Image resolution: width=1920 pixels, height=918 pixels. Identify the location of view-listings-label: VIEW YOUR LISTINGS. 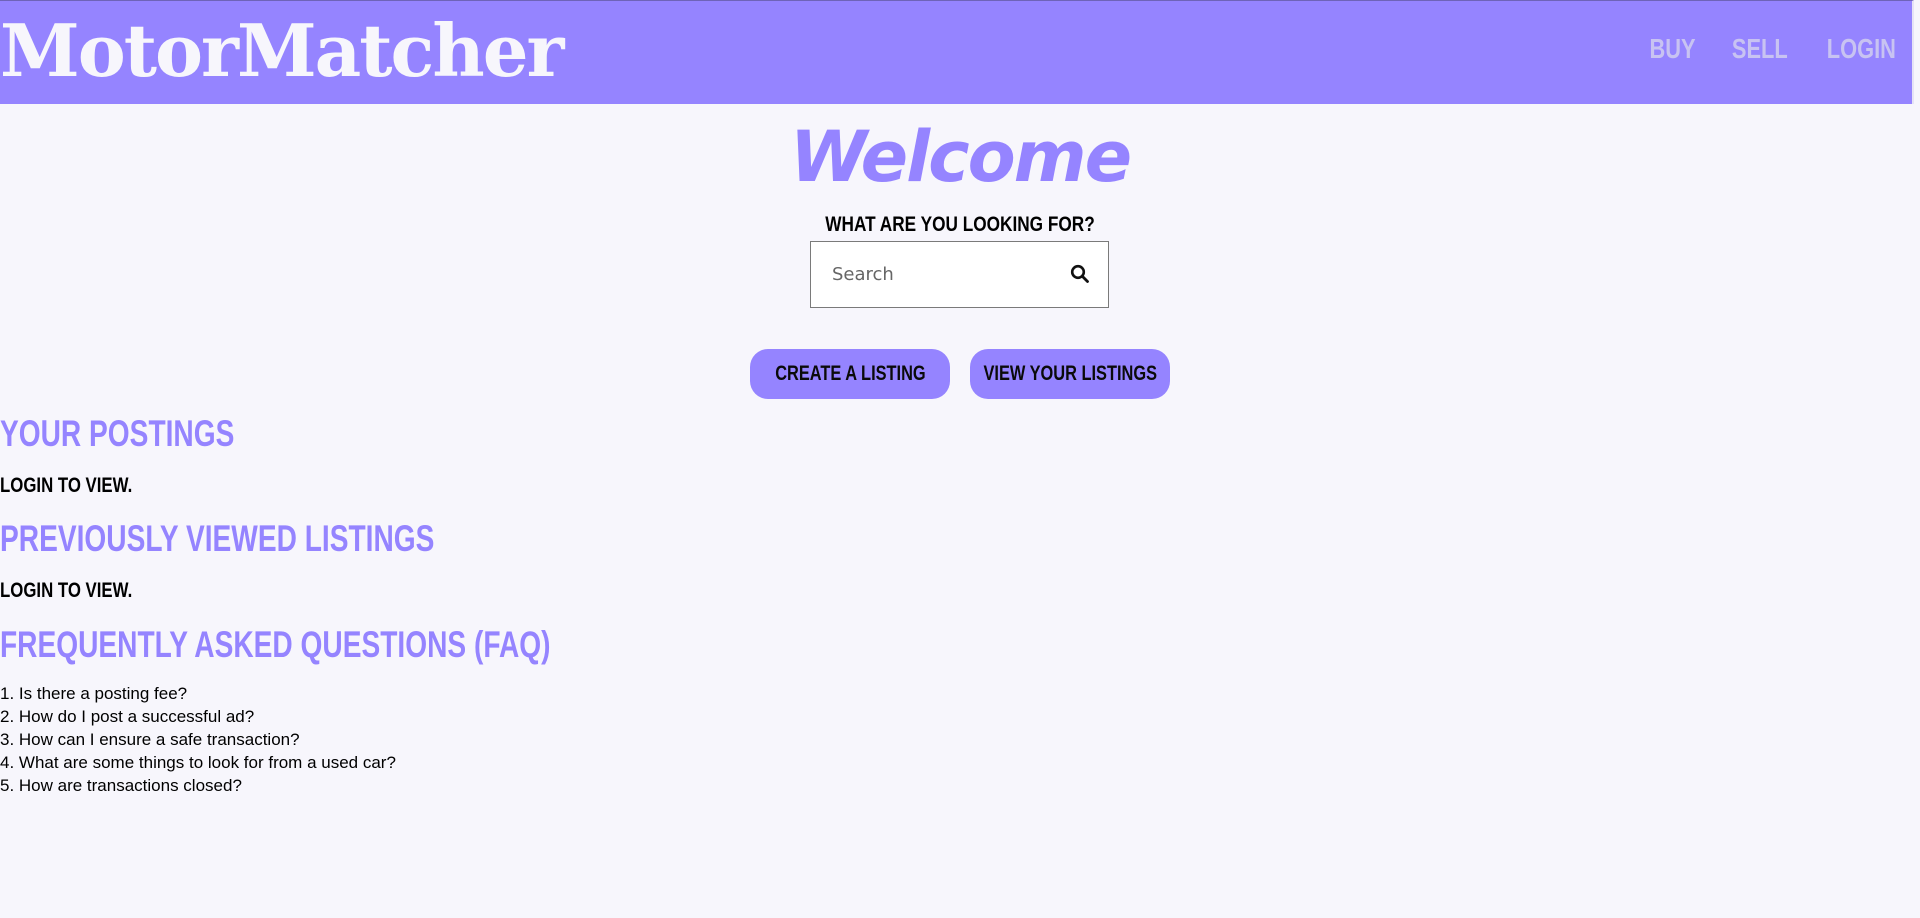
(1070, 373).